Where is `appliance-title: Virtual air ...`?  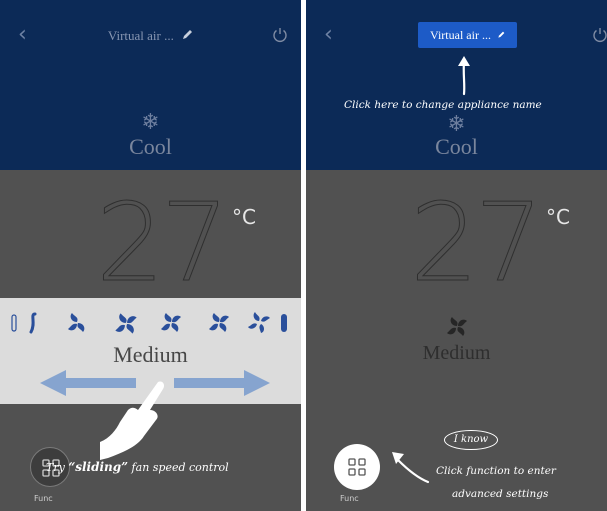
appliance-title: Virtual air ... is located at coordinates (150, 36).